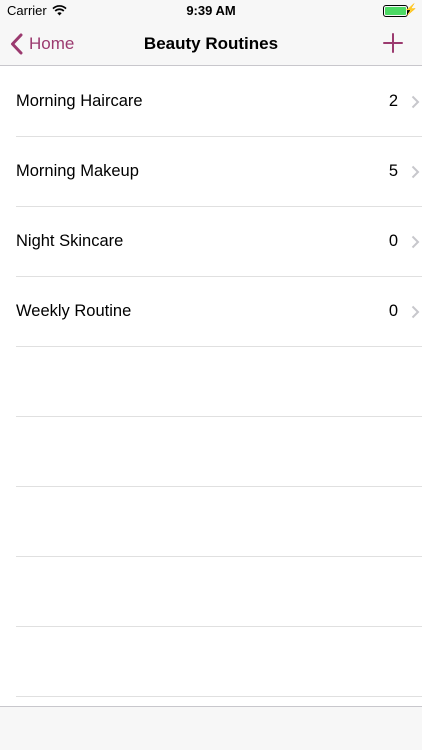  I want to click on routine-count: 2, so click(393, 101).